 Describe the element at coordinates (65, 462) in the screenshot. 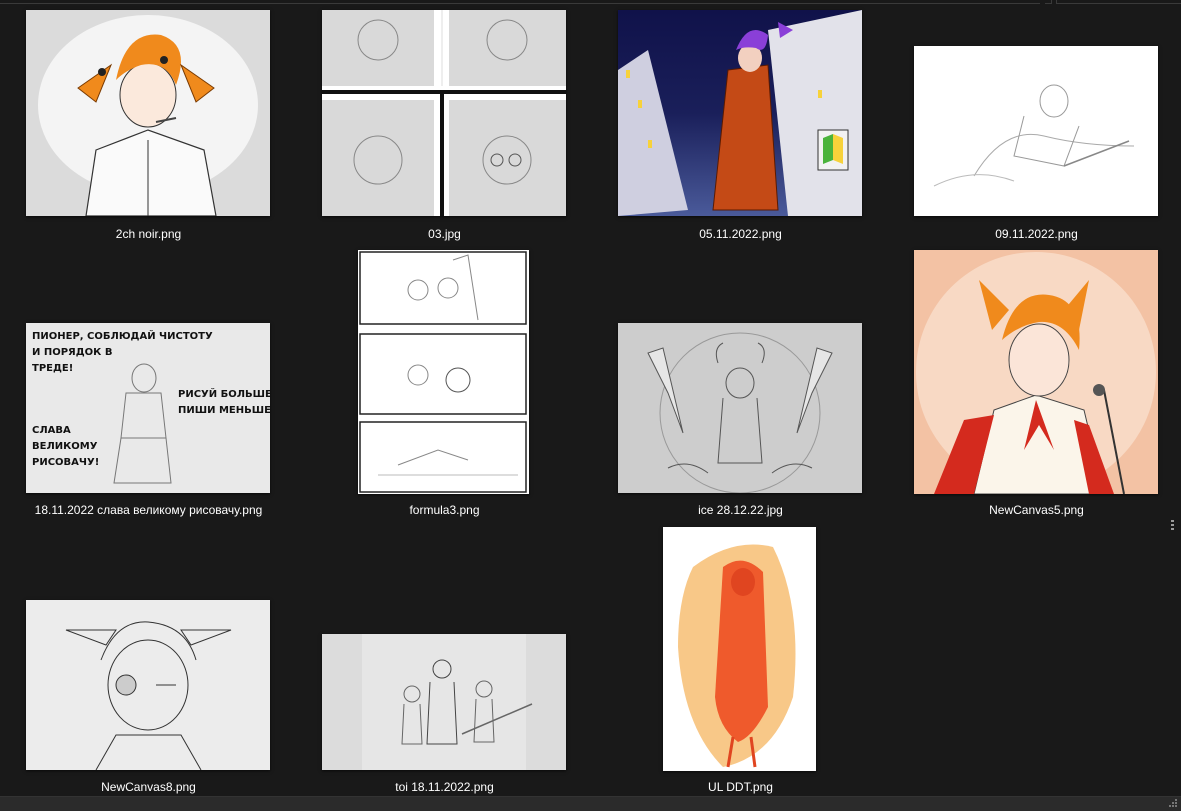

I see `poster-text: РИСОВАЧУ!` at that location.